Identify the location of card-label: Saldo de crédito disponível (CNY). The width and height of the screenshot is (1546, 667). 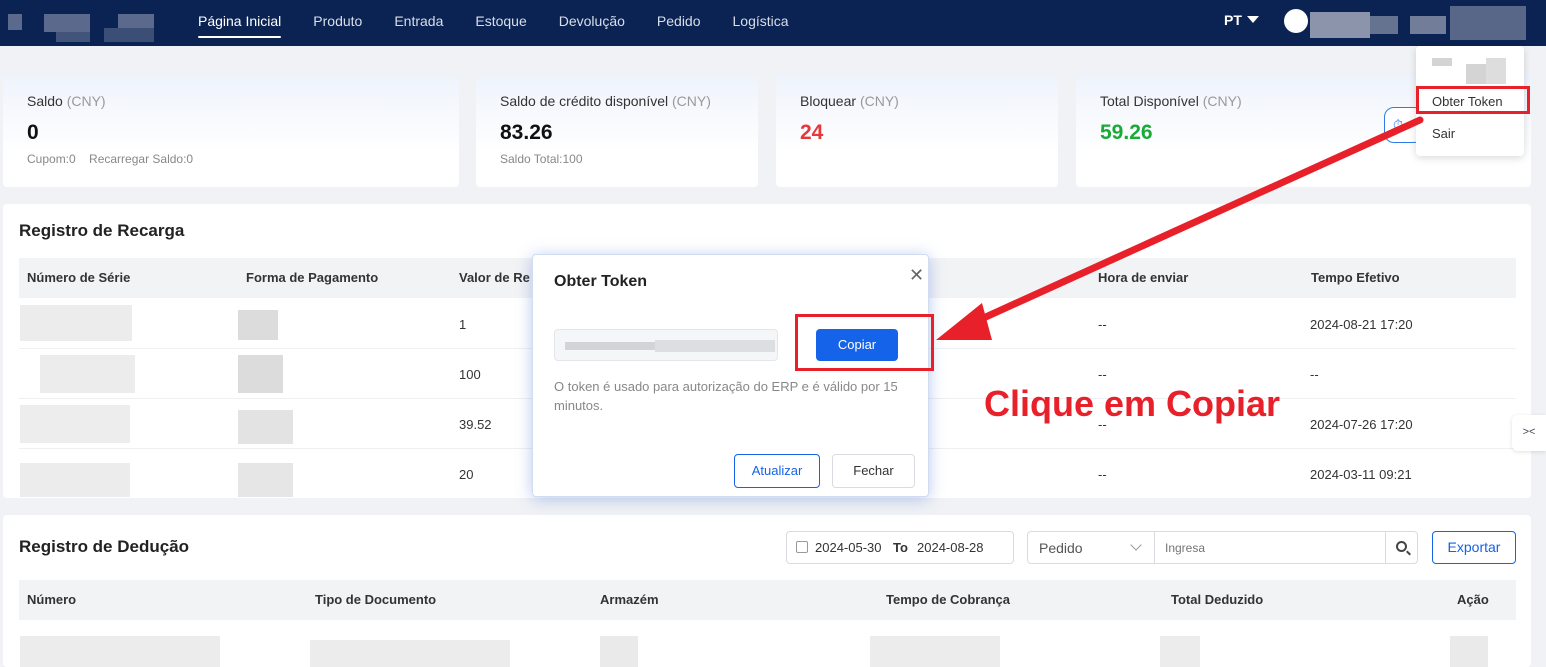
(605, 101).